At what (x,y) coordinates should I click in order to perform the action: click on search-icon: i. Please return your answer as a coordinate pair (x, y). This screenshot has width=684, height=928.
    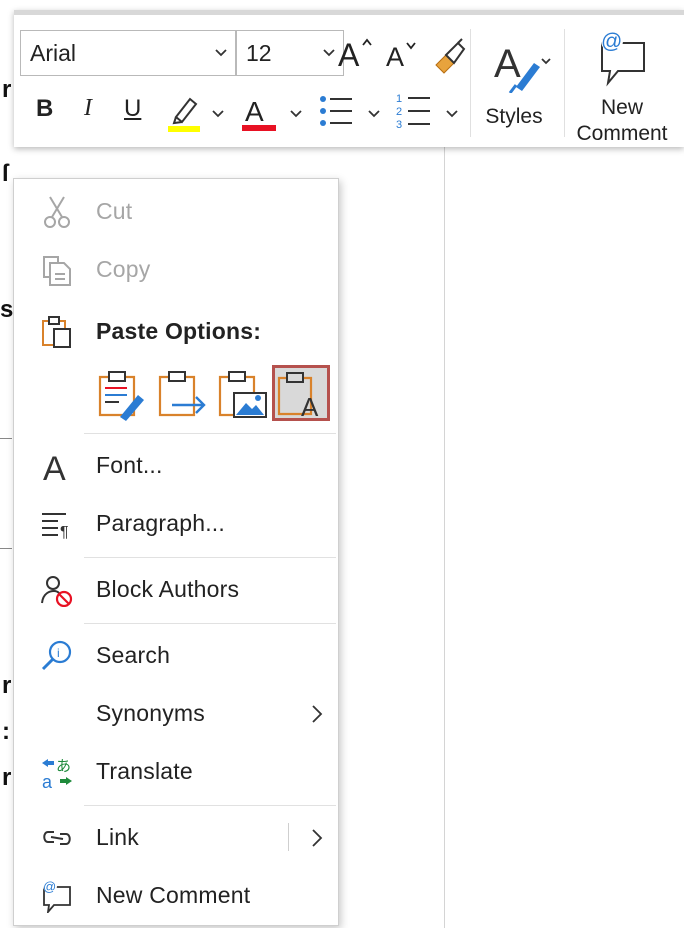
    Looking at the image, I should click on (56, 655).